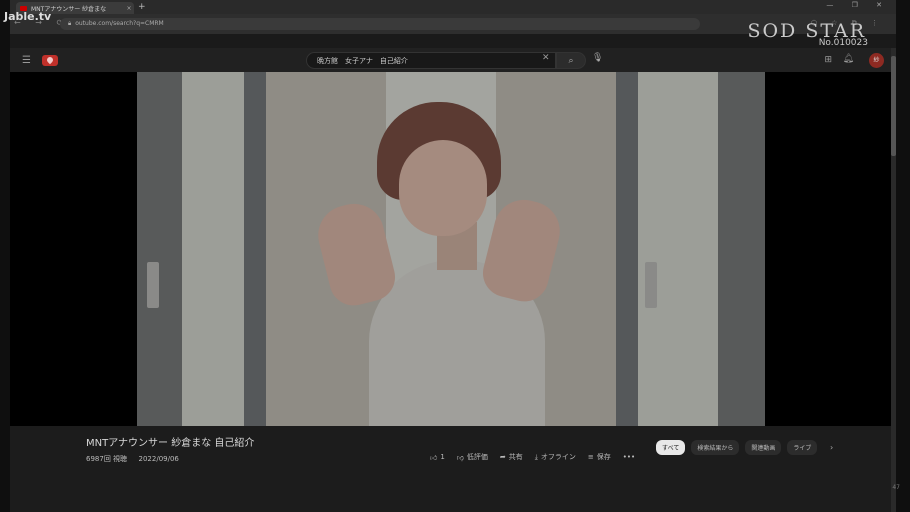 The image size is (910, 512). Describe the element at coordinates (599, 457) in the screenshot. I see `save-button: ≡ 保存` at that location.